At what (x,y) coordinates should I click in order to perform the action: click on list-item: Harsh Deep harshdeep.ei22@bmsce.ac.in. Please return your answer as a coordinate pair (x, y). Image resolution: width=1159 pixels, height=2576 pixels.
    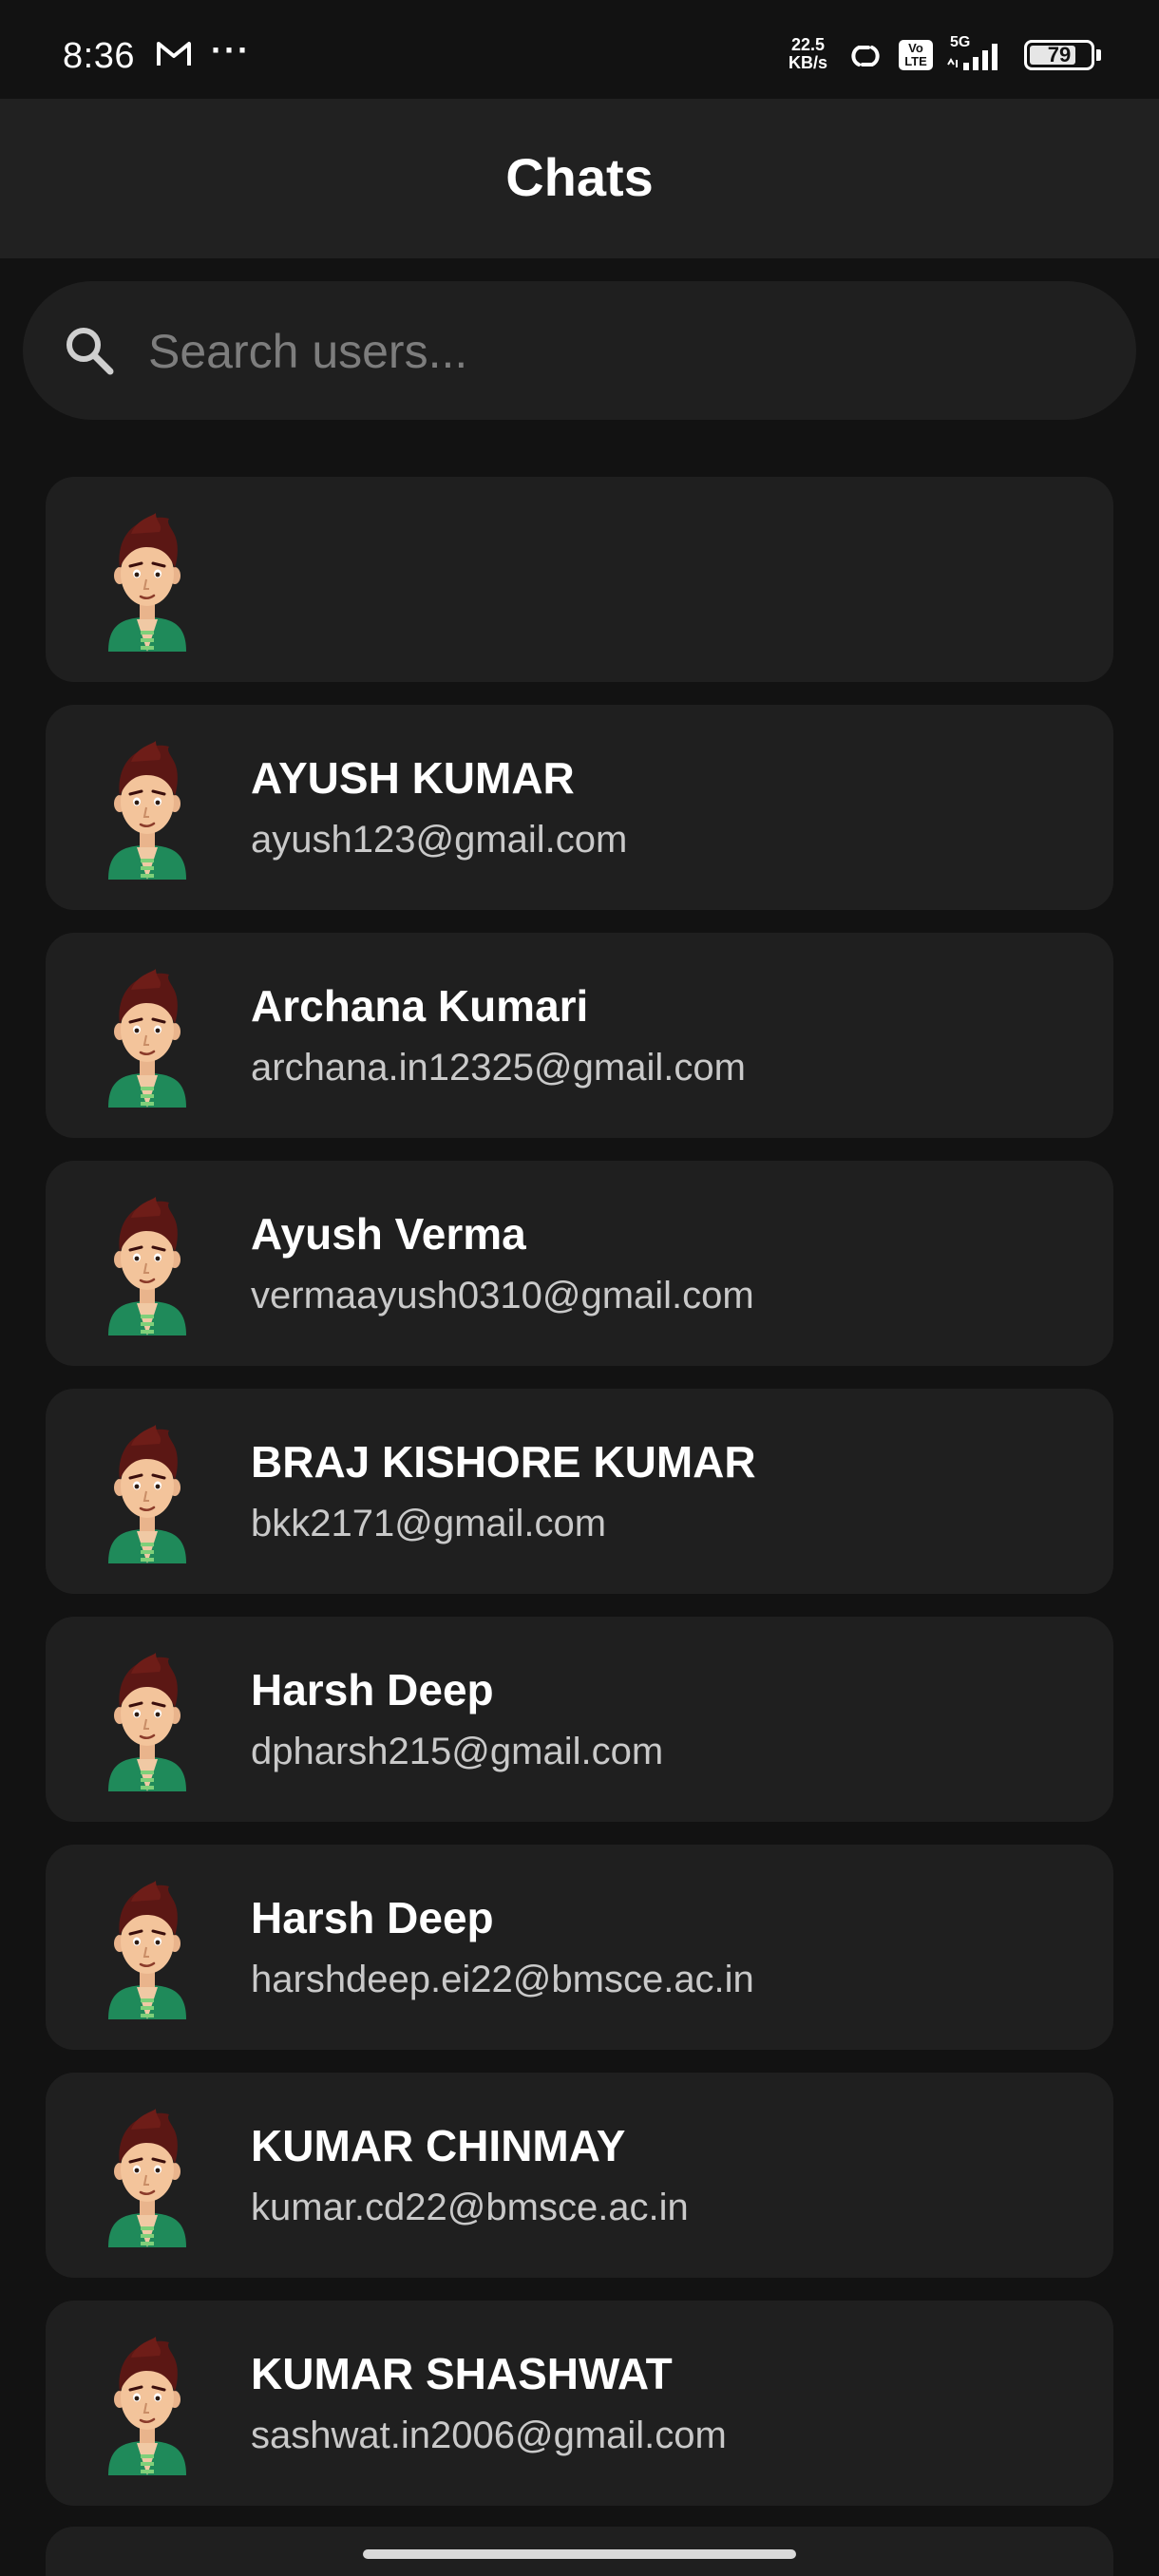
    Looking at the image, I should click on (579, 1948).